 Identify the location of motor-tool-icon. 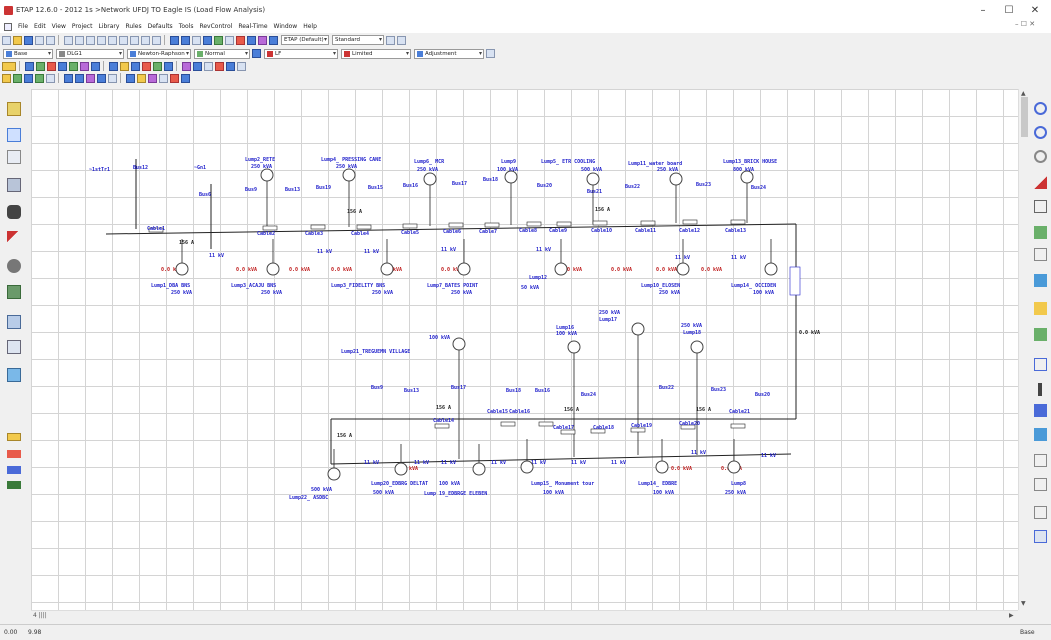
(1040, 308).